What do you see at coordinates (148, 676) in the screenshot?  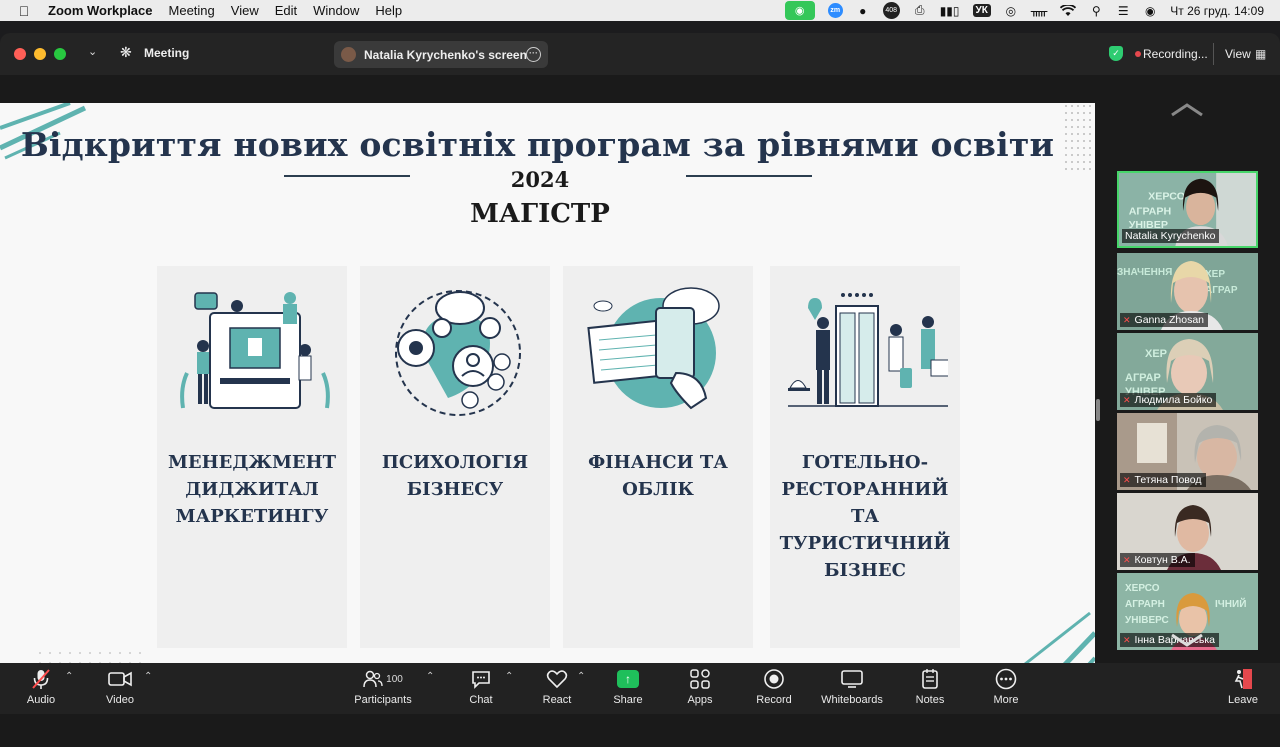 I see `video-options-chevron-icon: ⌃` at bounding box center [148, 676].